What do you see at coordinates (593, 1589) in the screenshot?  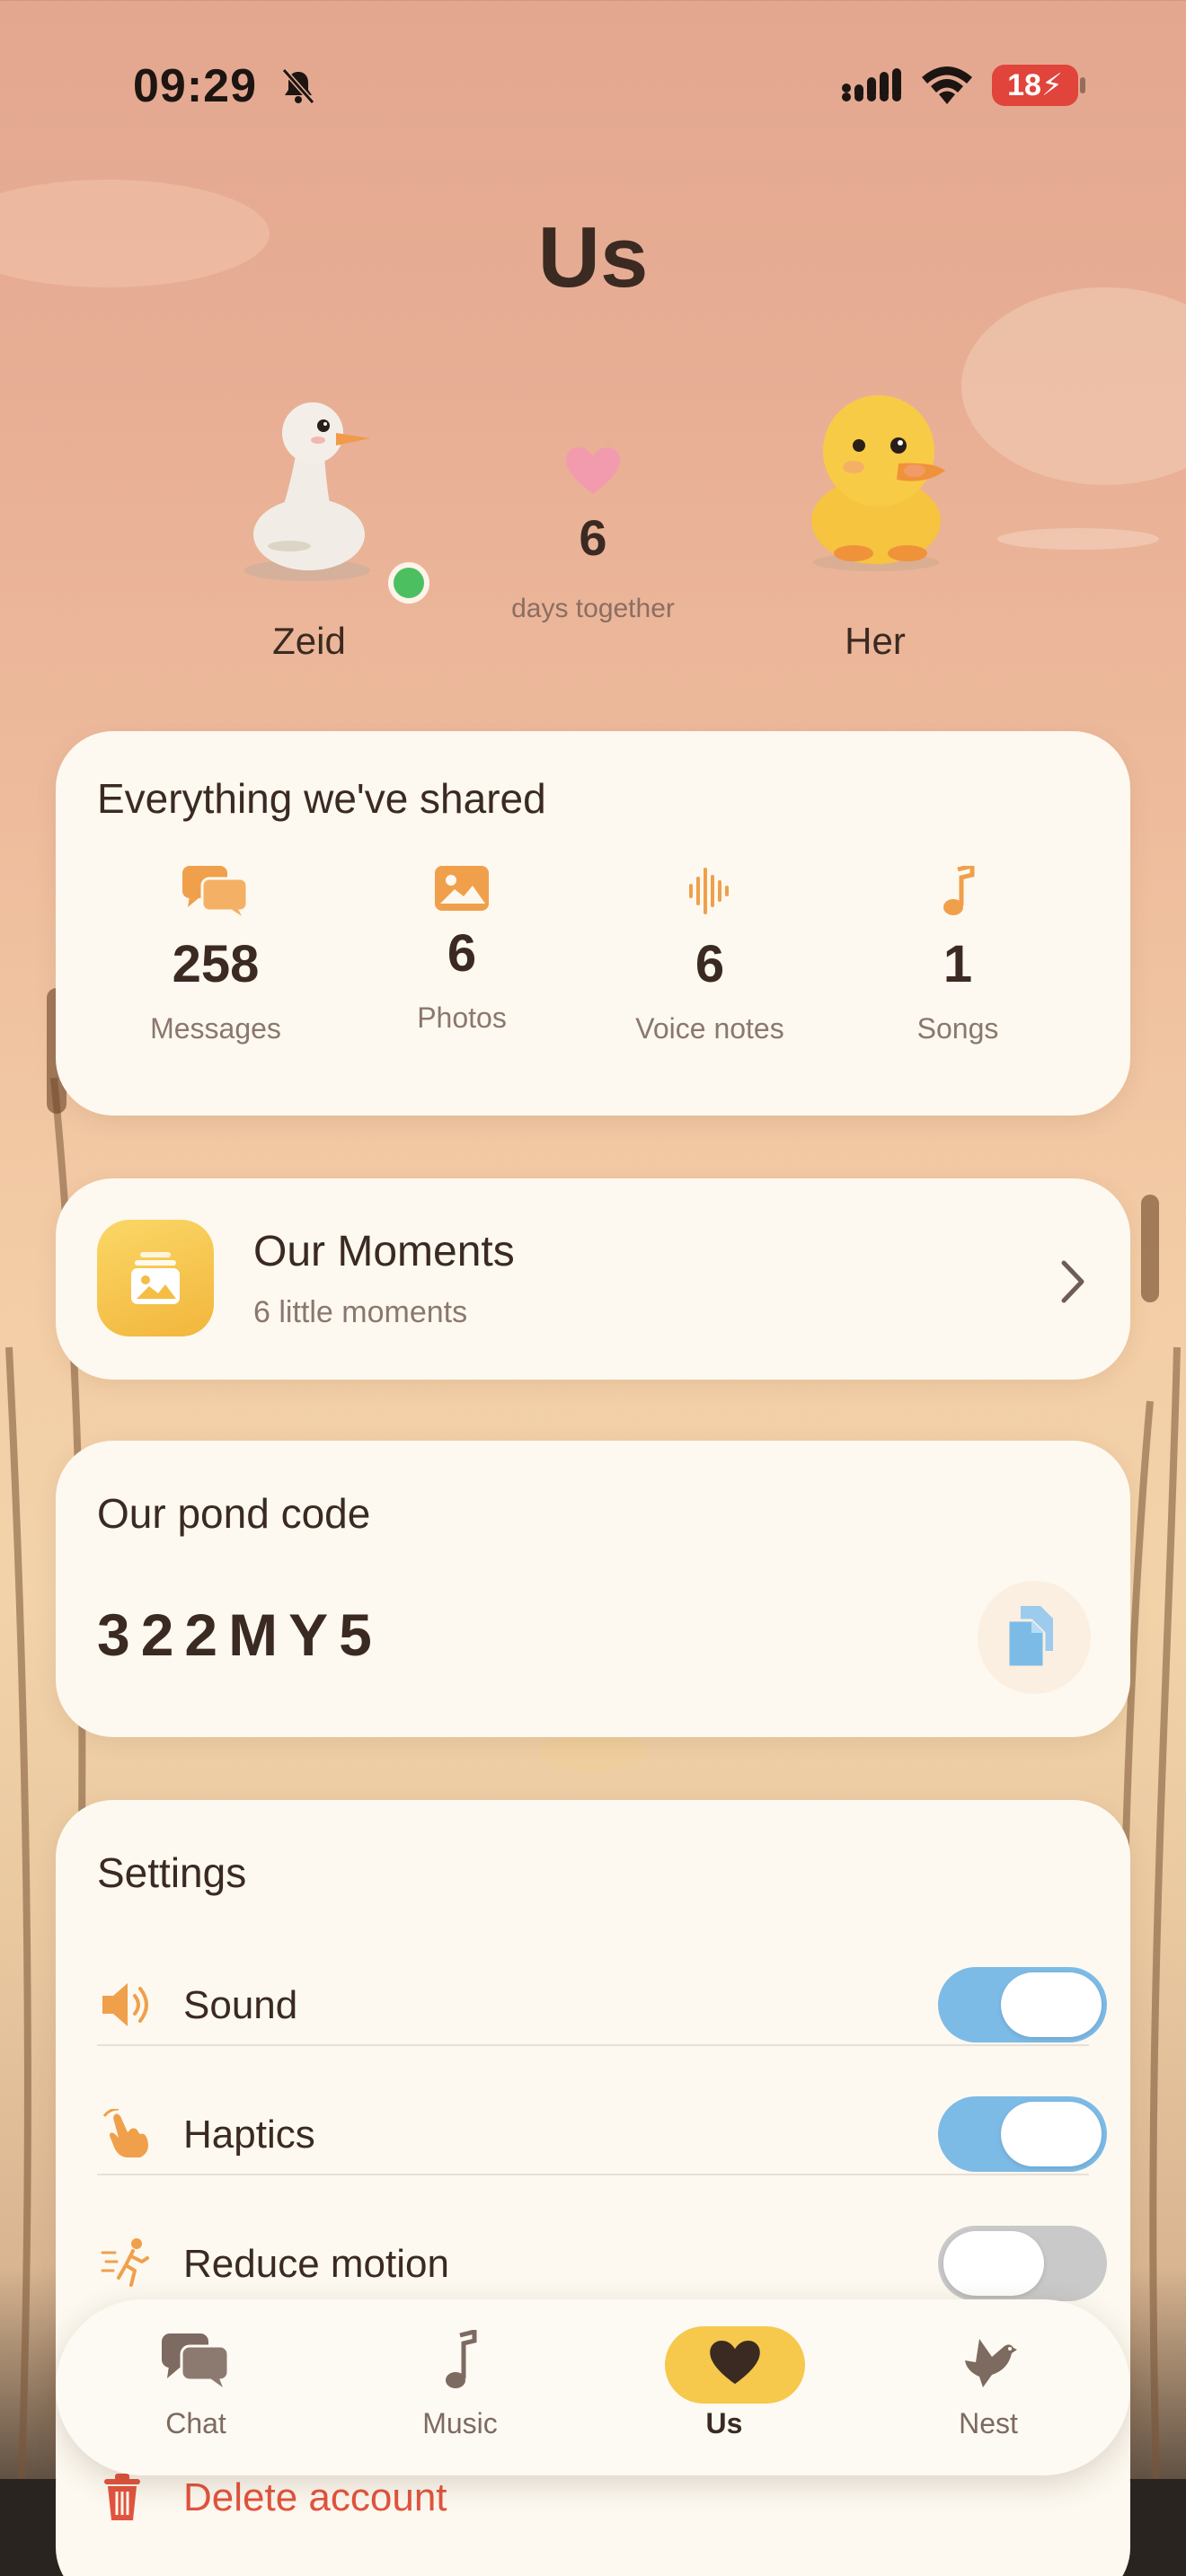 I see `pond-code-card: Our pond code 322MY5` at bounding box center [593, 1589].